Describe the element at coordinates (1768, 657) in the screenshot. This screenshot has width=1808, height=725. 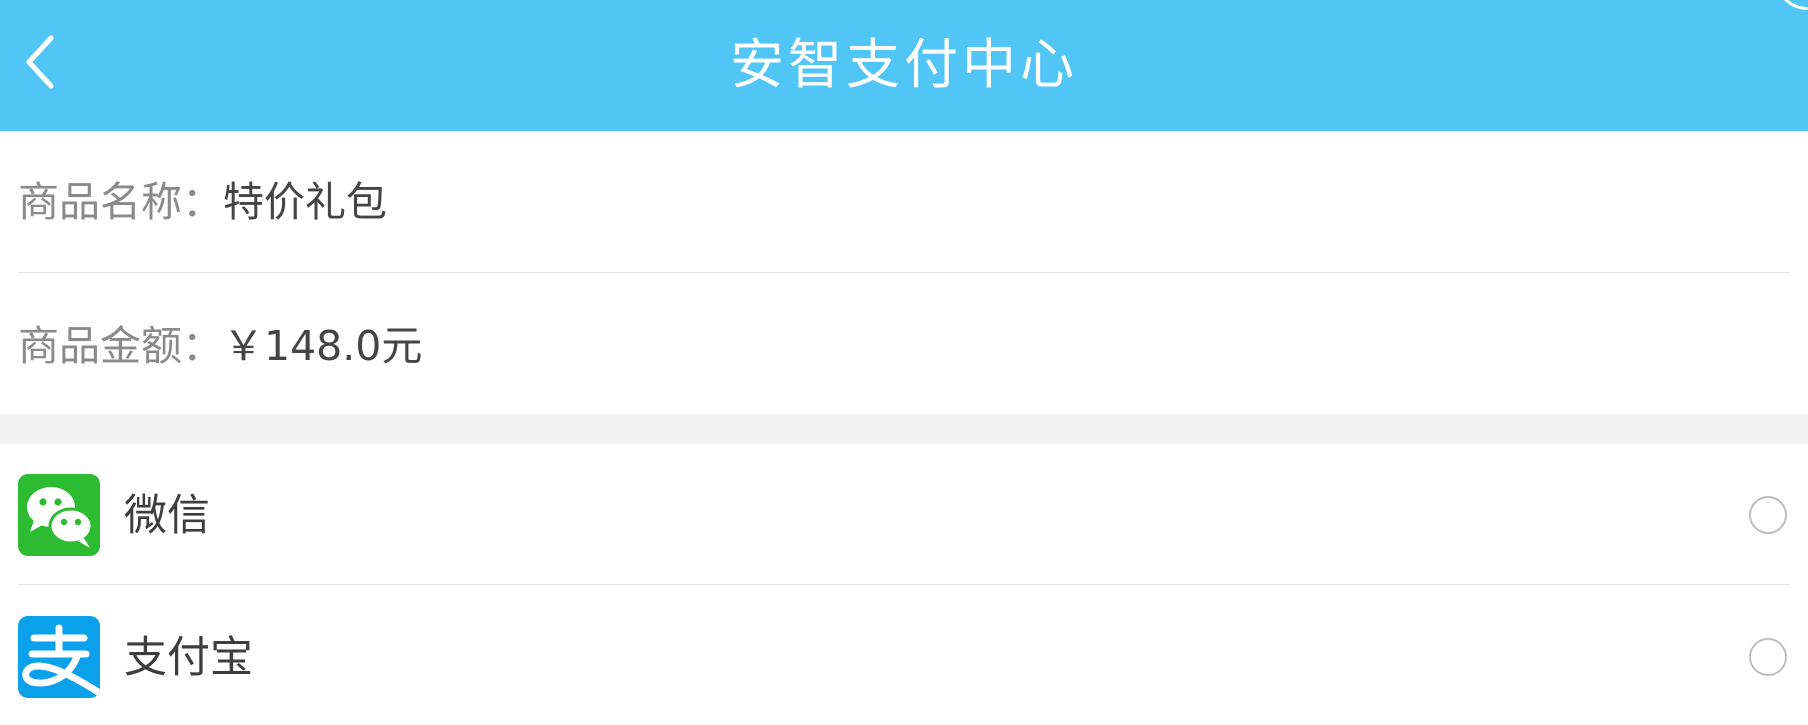
I see `radio-button-alipay` at that location.